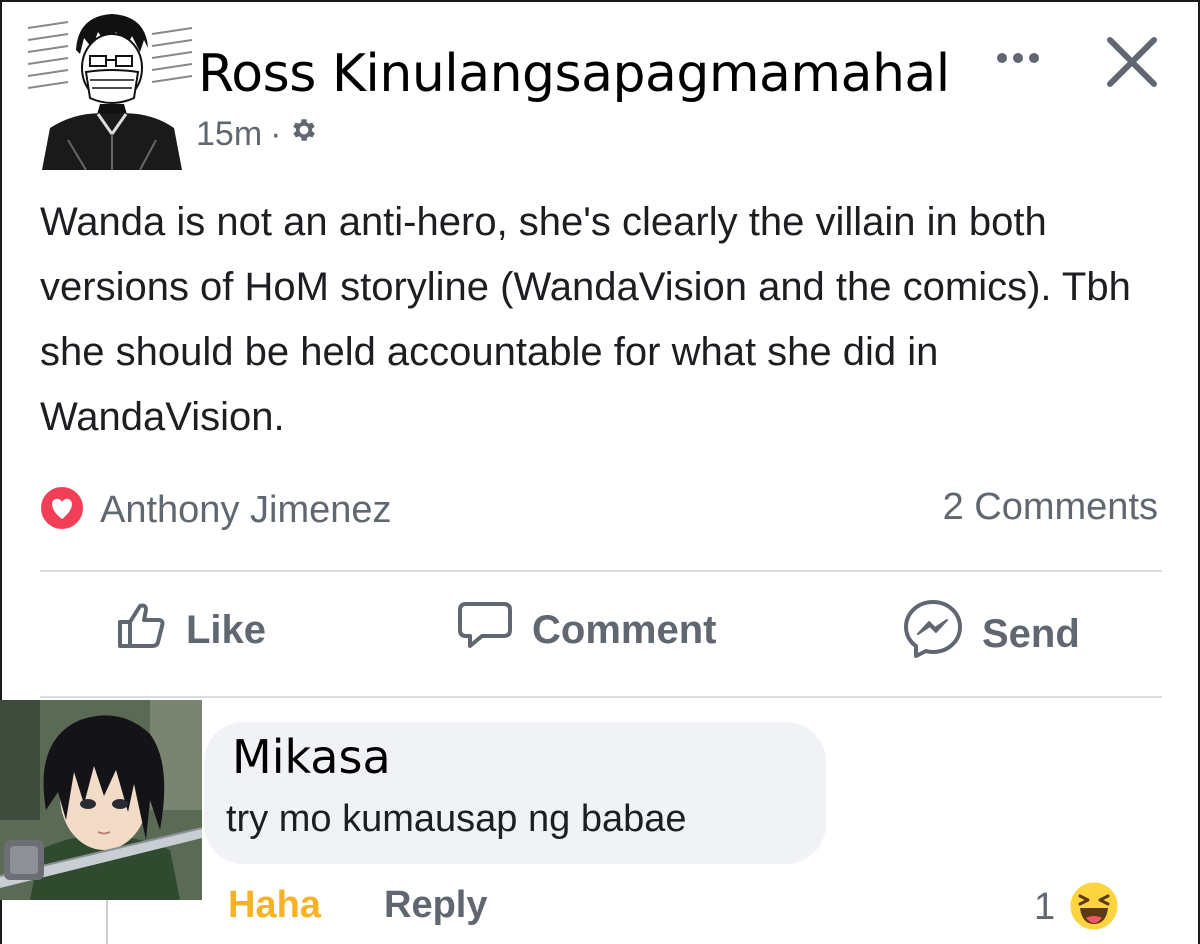  I want to click on thumbs-up-icon, so click(141, 630).